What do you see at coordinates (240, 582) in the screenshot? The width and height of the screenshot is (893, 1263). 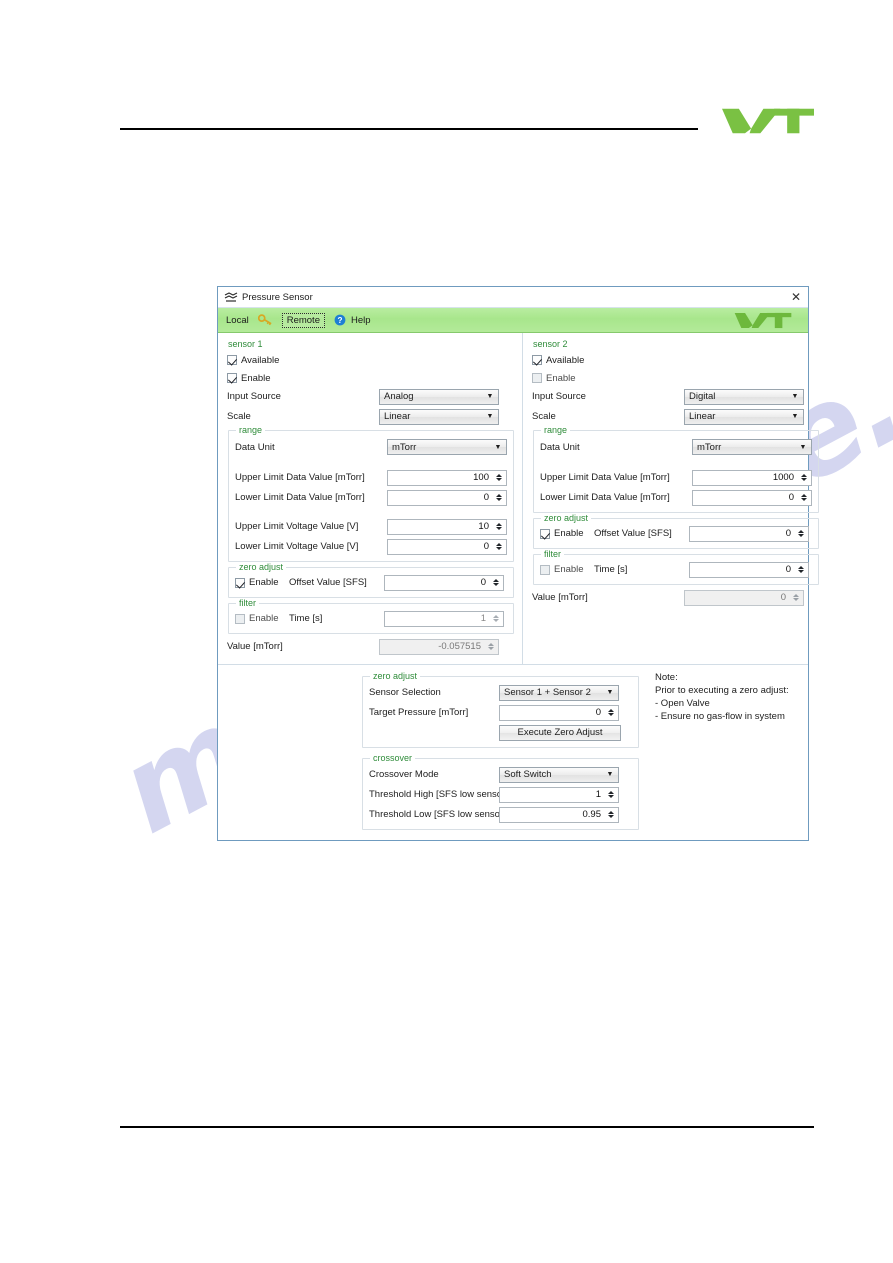 I see `sensor-1-zero-adjust-enable-checkbox` at bounding box center [240, 582].